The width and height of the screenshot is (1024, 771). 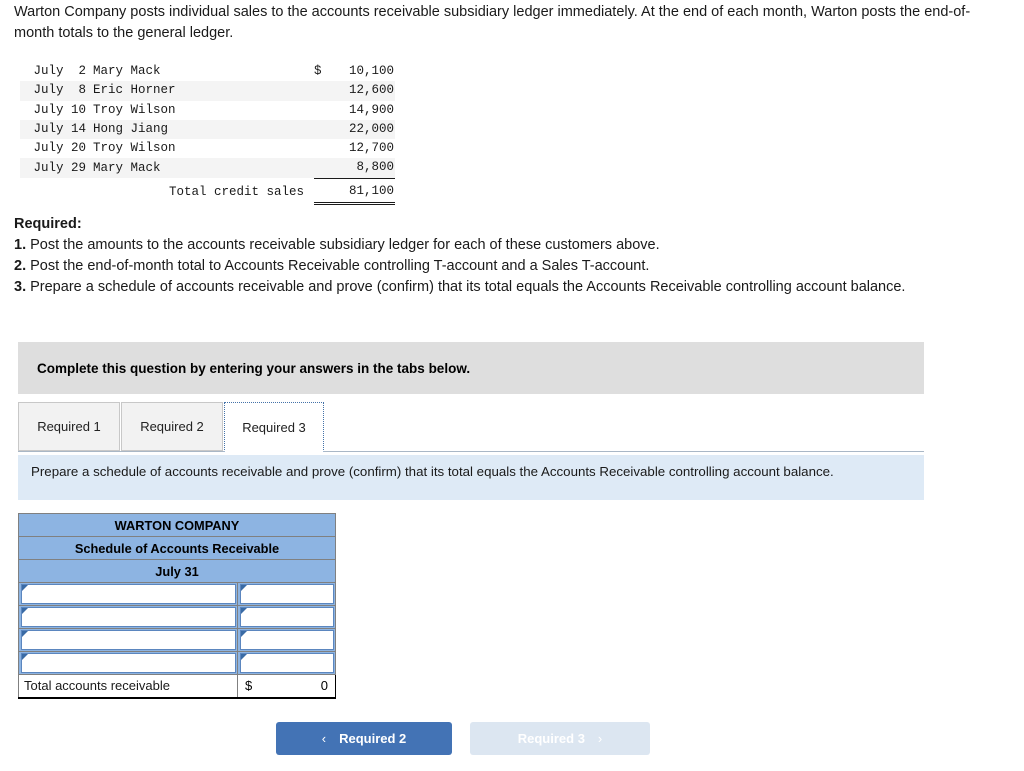 What do you see at coordinates (471, 427) in the screenshot?
I see `tab-bar: Required 1 Required 2 Required 3` at bounding box center [471, 427].